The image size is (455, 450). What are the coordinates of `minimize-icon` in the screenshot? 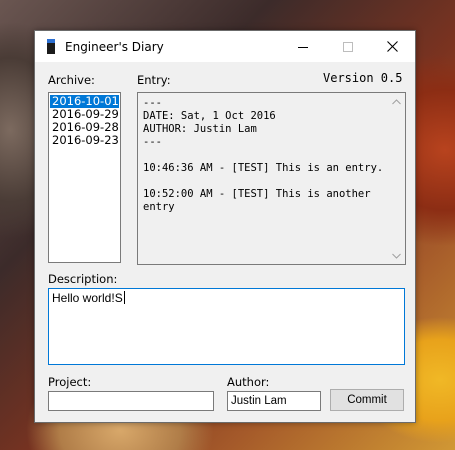 It's located at (302, 47).